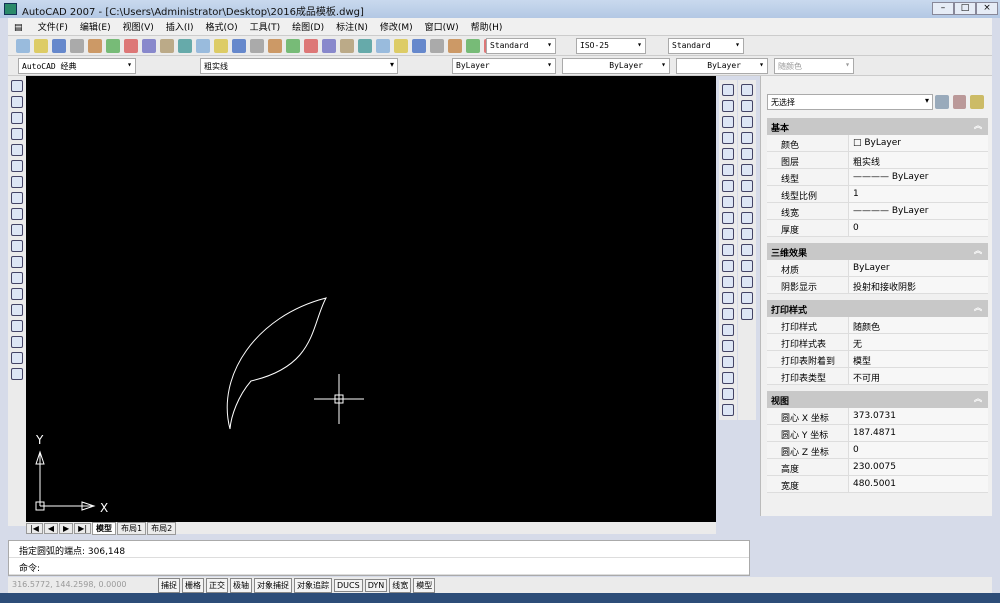 Image resolution: width=1000 pixels, height=603 pixels. What do you see at coordinates (77, 66) in the screenshot?
I see `workspace-select: AutoCAD 经典` at bounding box center [77, 66].